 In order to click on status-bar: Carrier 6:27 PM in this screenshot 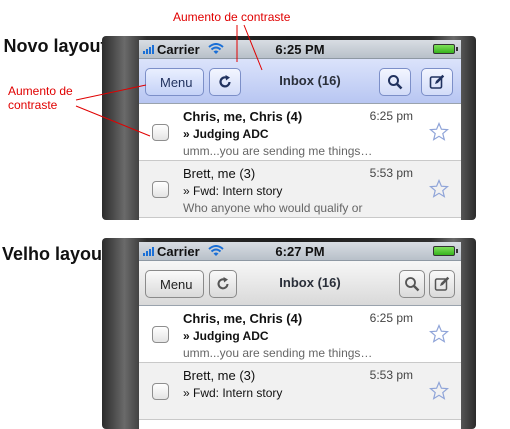, I will do `click(300, 251)`.